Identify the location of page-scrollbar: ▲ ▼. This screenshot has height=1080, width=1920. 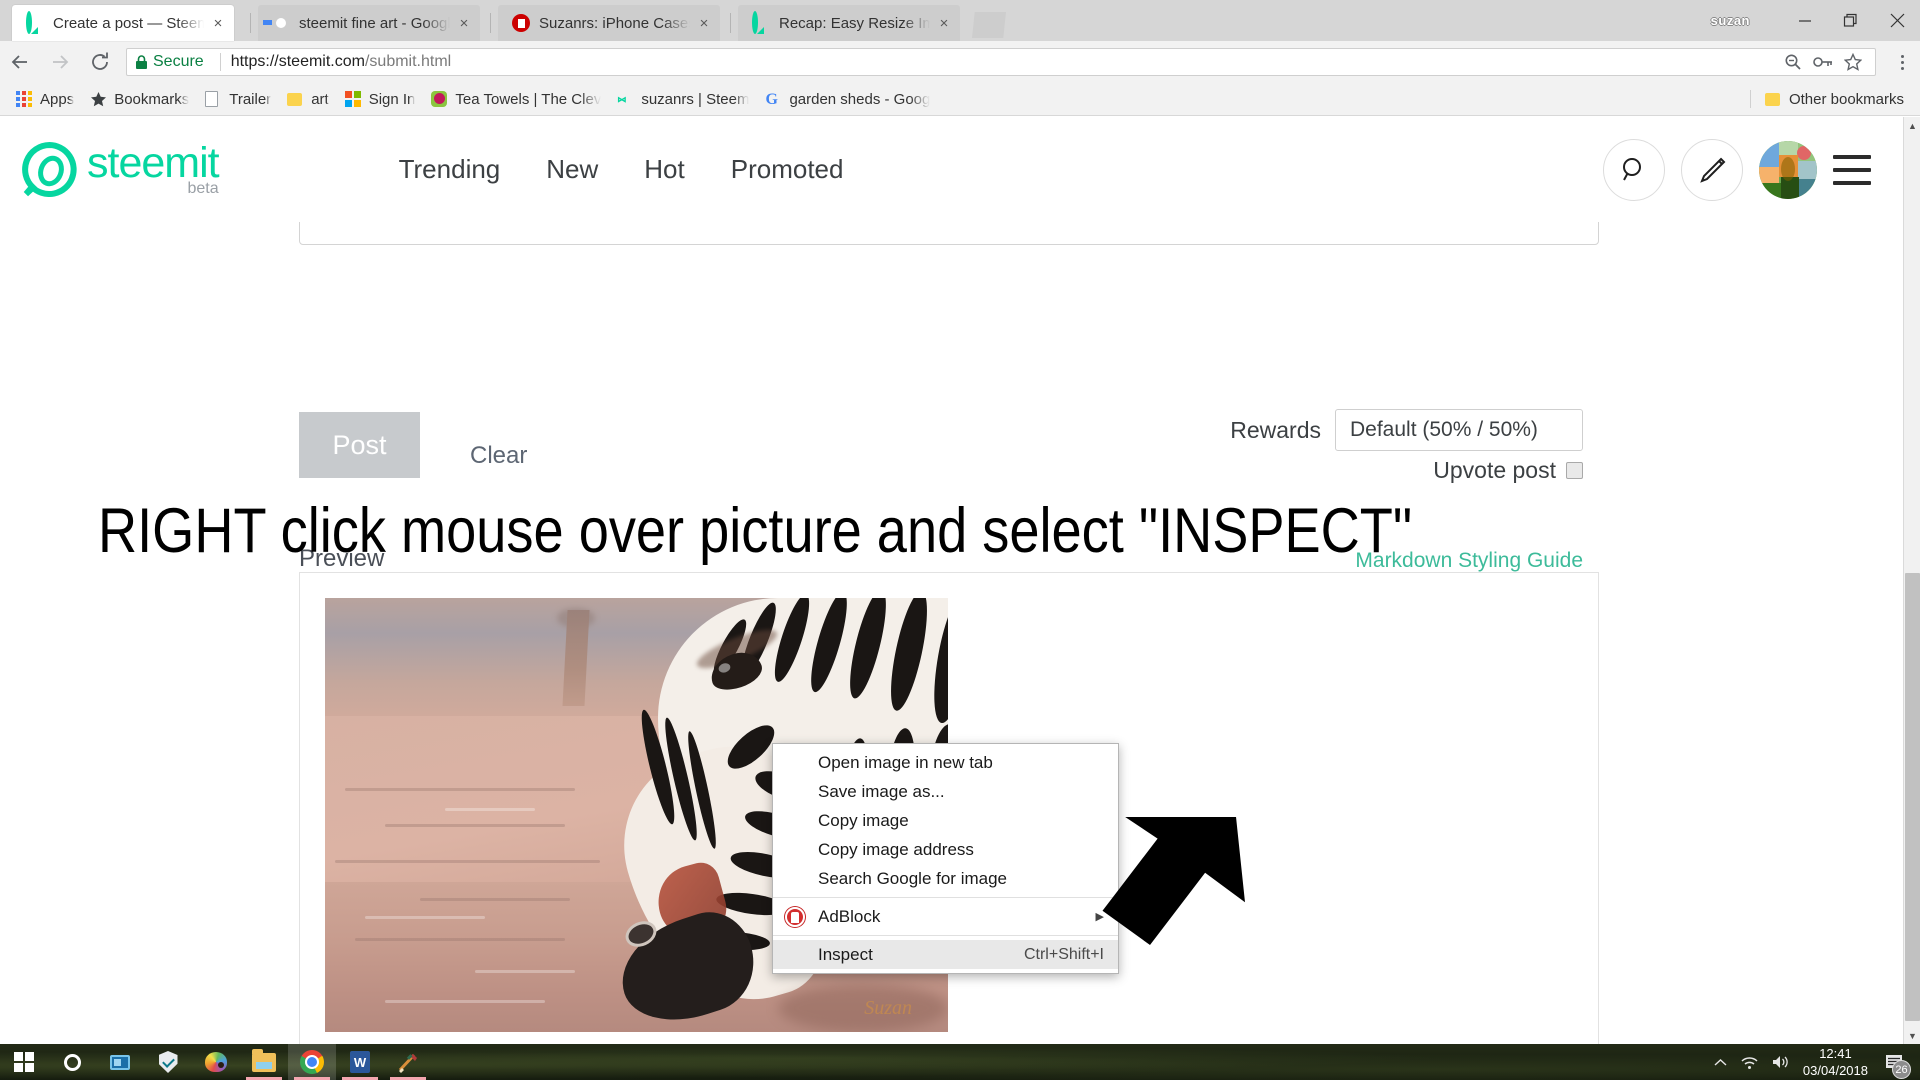
(1911, 580).